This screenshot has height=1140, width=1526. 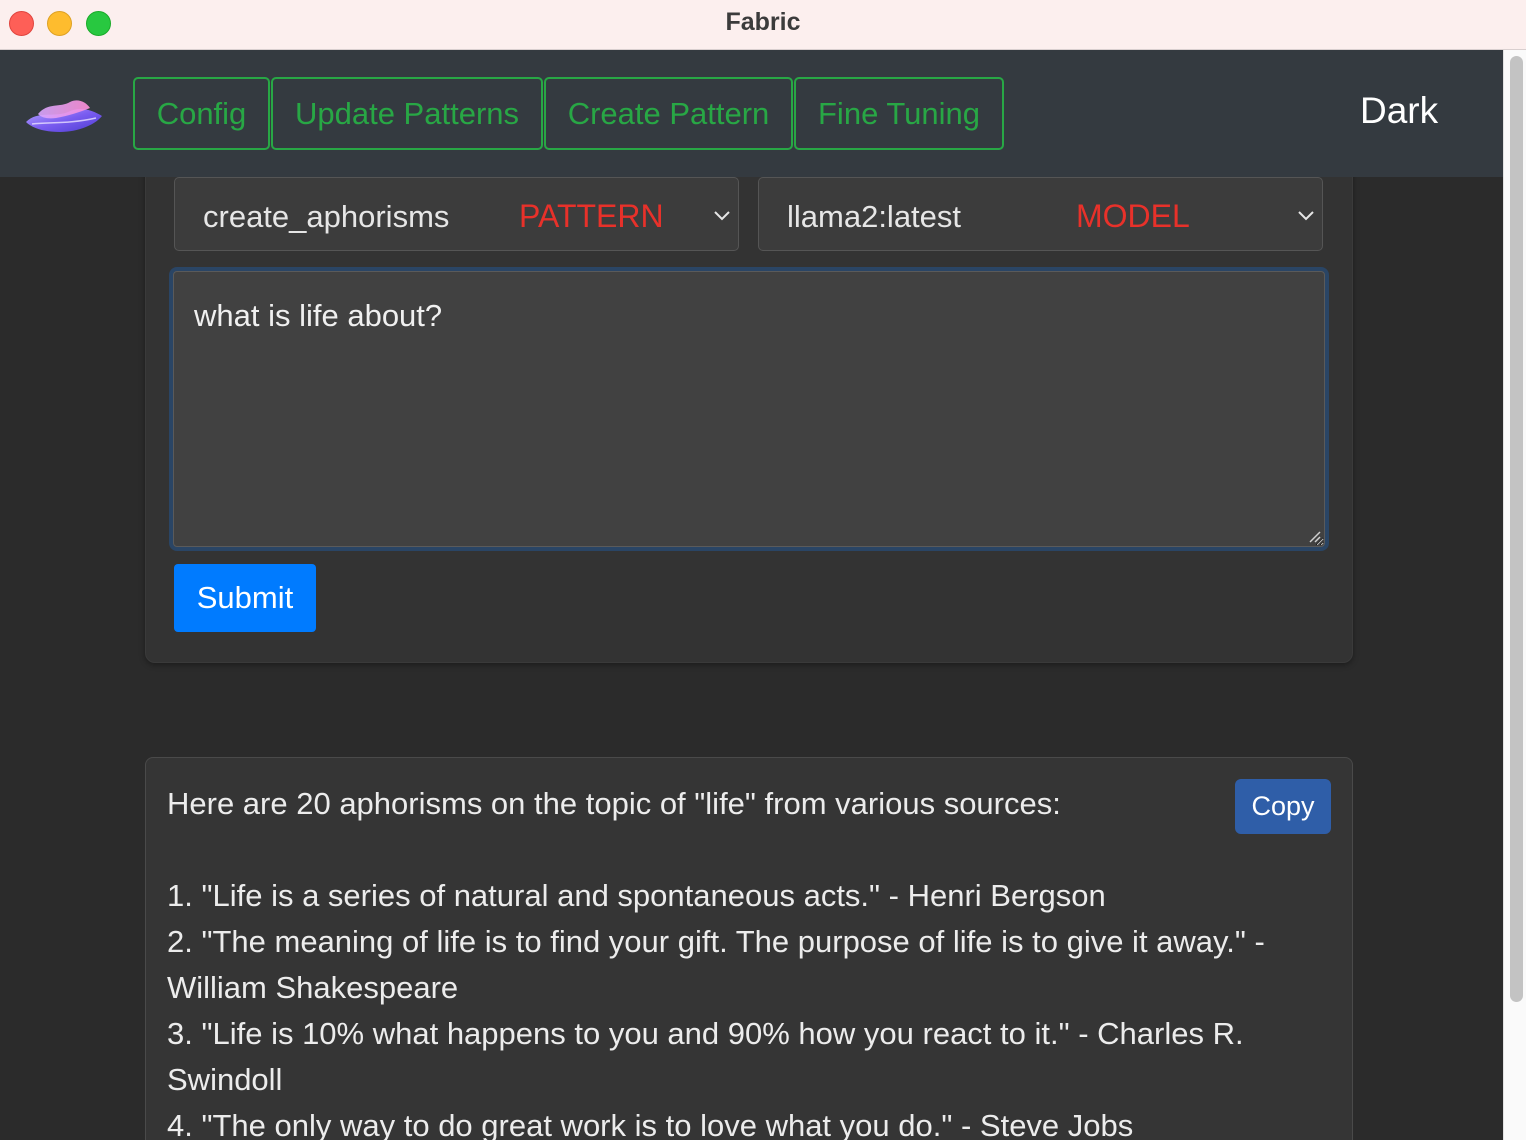 What do you see at coordinates (456, 214) in the screenshot?
I see `pattern-select: create_aphorisms PATTERN` at bounding box center [456, 214].